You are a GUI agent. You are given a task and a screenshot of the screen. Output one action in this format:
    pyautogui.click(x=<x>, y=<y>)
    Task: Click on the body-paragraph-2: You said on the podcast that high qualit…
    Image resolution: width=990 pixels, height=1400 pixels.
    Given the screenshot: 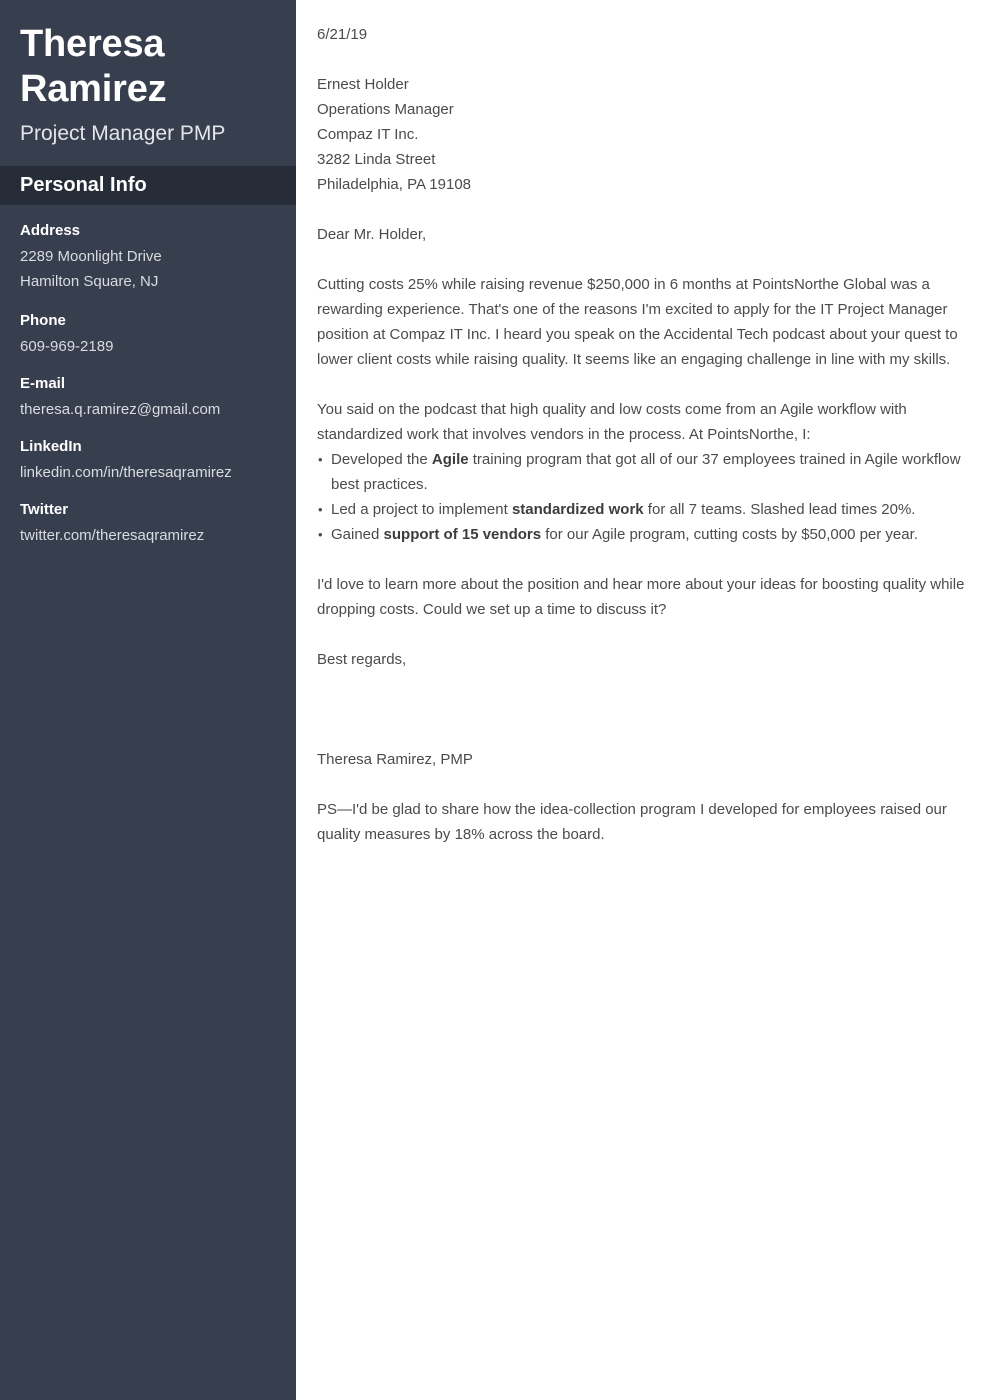 What is the action you would take?
    pyautogui.click(x=612, y=422)
    